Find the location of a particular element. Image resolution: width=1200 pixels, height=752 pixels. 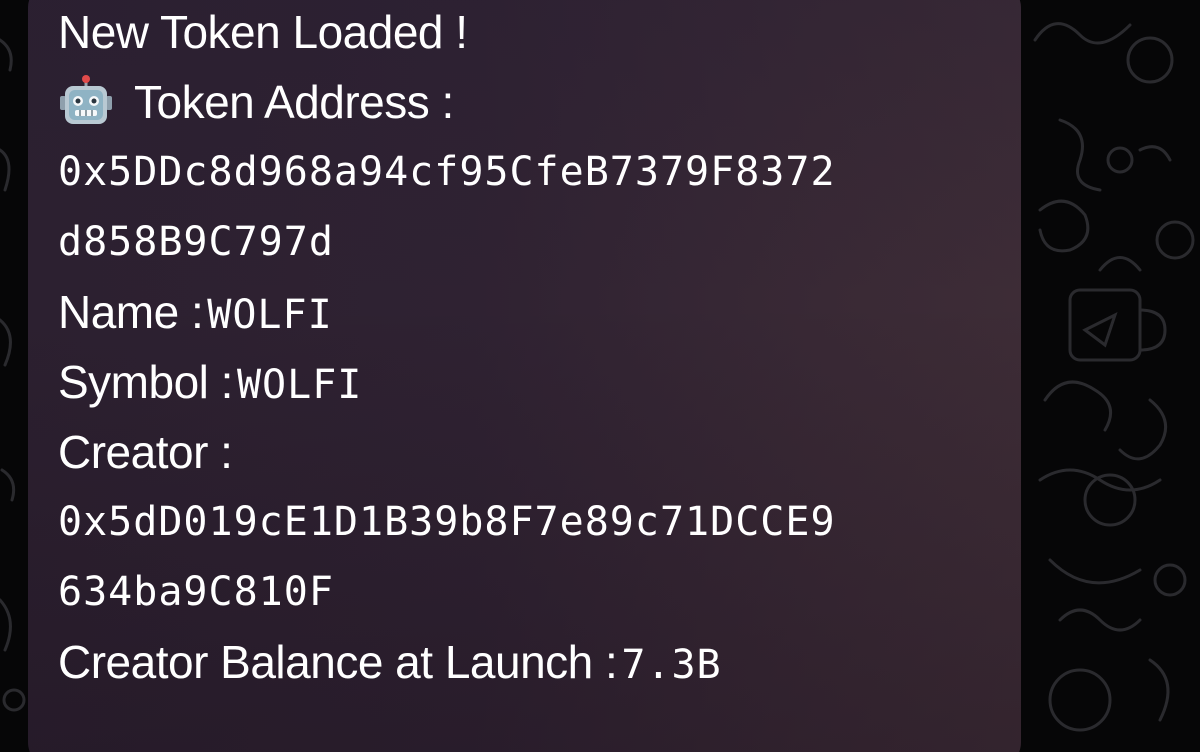

creator-address-line1: 0x5dD019cE1D1B39b8F7e89c71DCCE9 is located at coordinates (447, 522).